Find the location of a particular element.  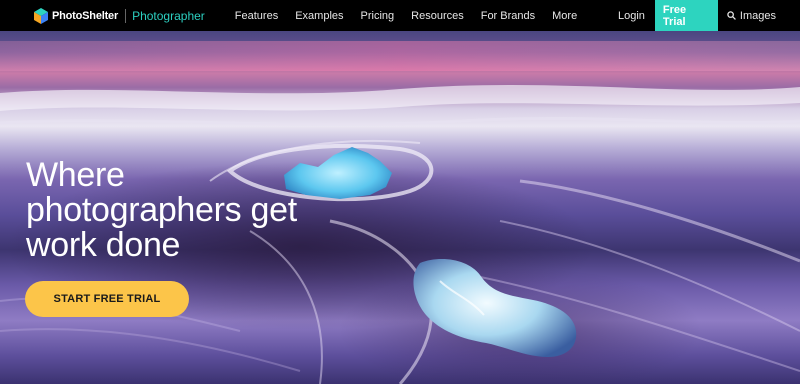

start-free-trial-button: START FREE TRIAL is located at coordinates (107, 299).